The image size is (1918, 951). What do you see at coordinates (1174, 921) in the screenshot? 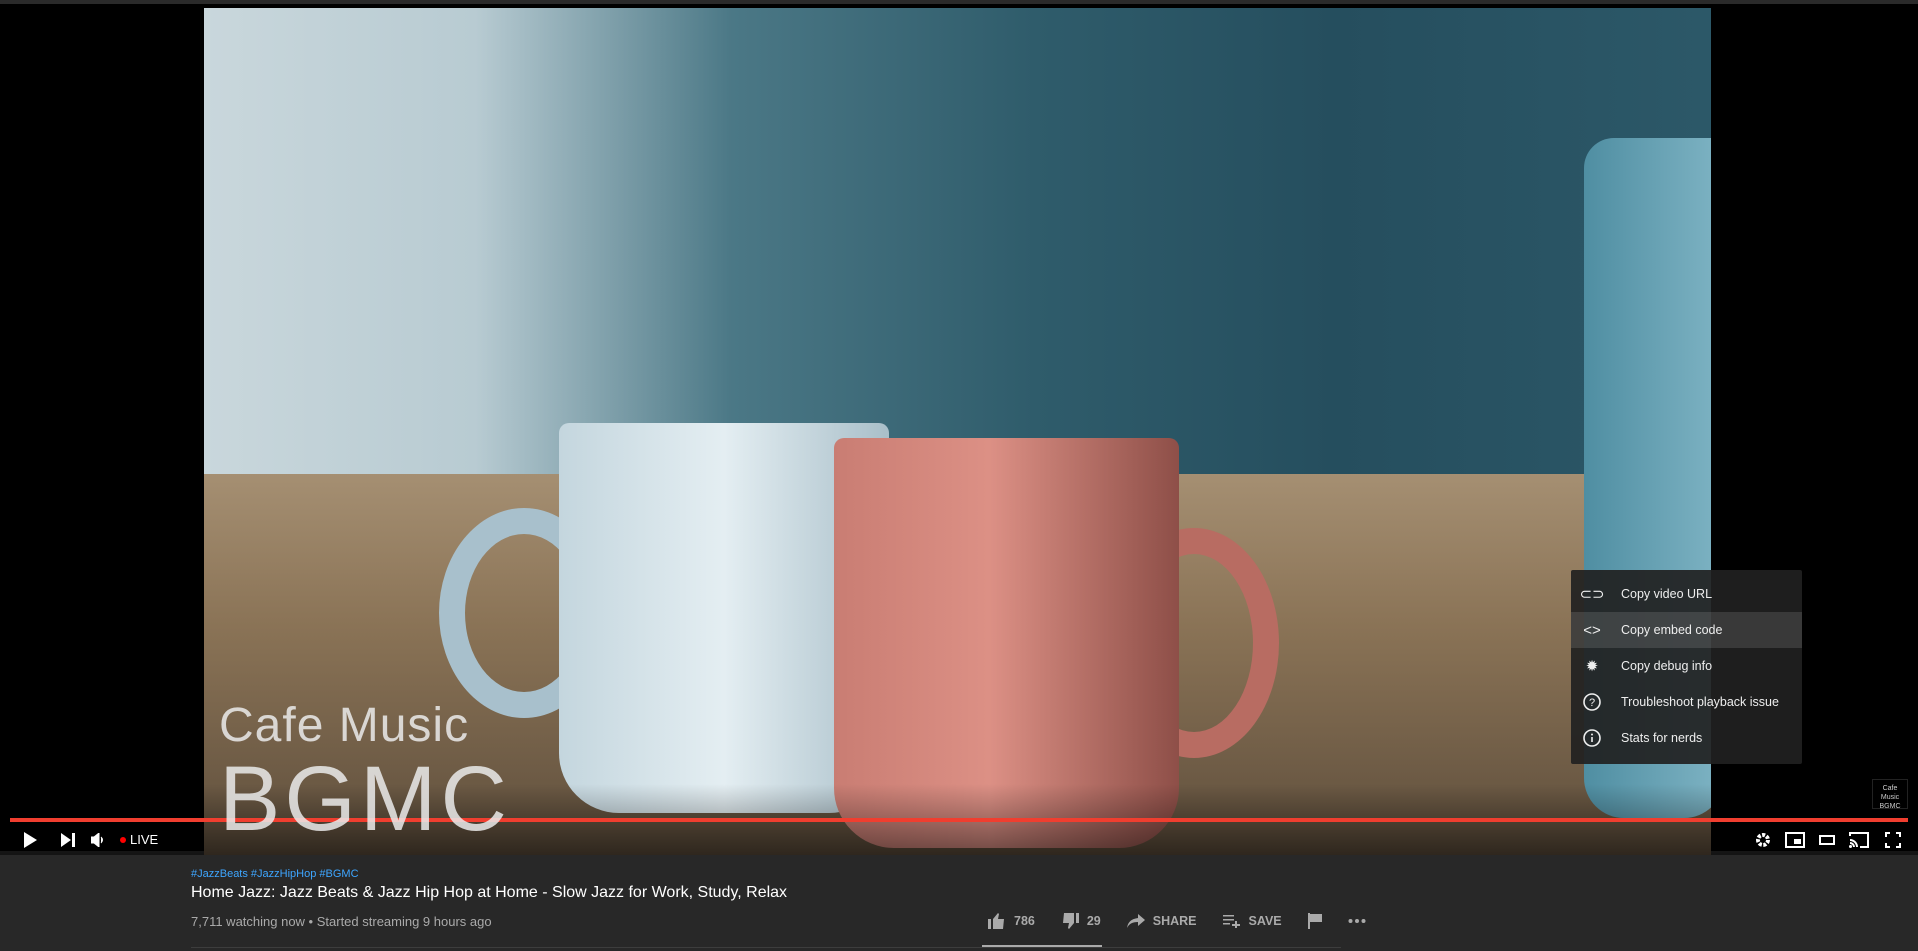
I see `share-label: SHARE` at bounding box center [1174, 921].